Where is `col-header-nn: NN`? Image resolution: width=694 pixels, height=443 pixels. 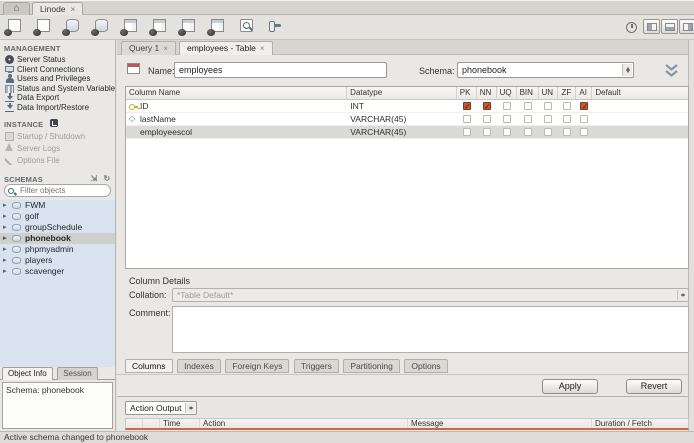
col-header-nn: NN is located at coordinates (487, 93).